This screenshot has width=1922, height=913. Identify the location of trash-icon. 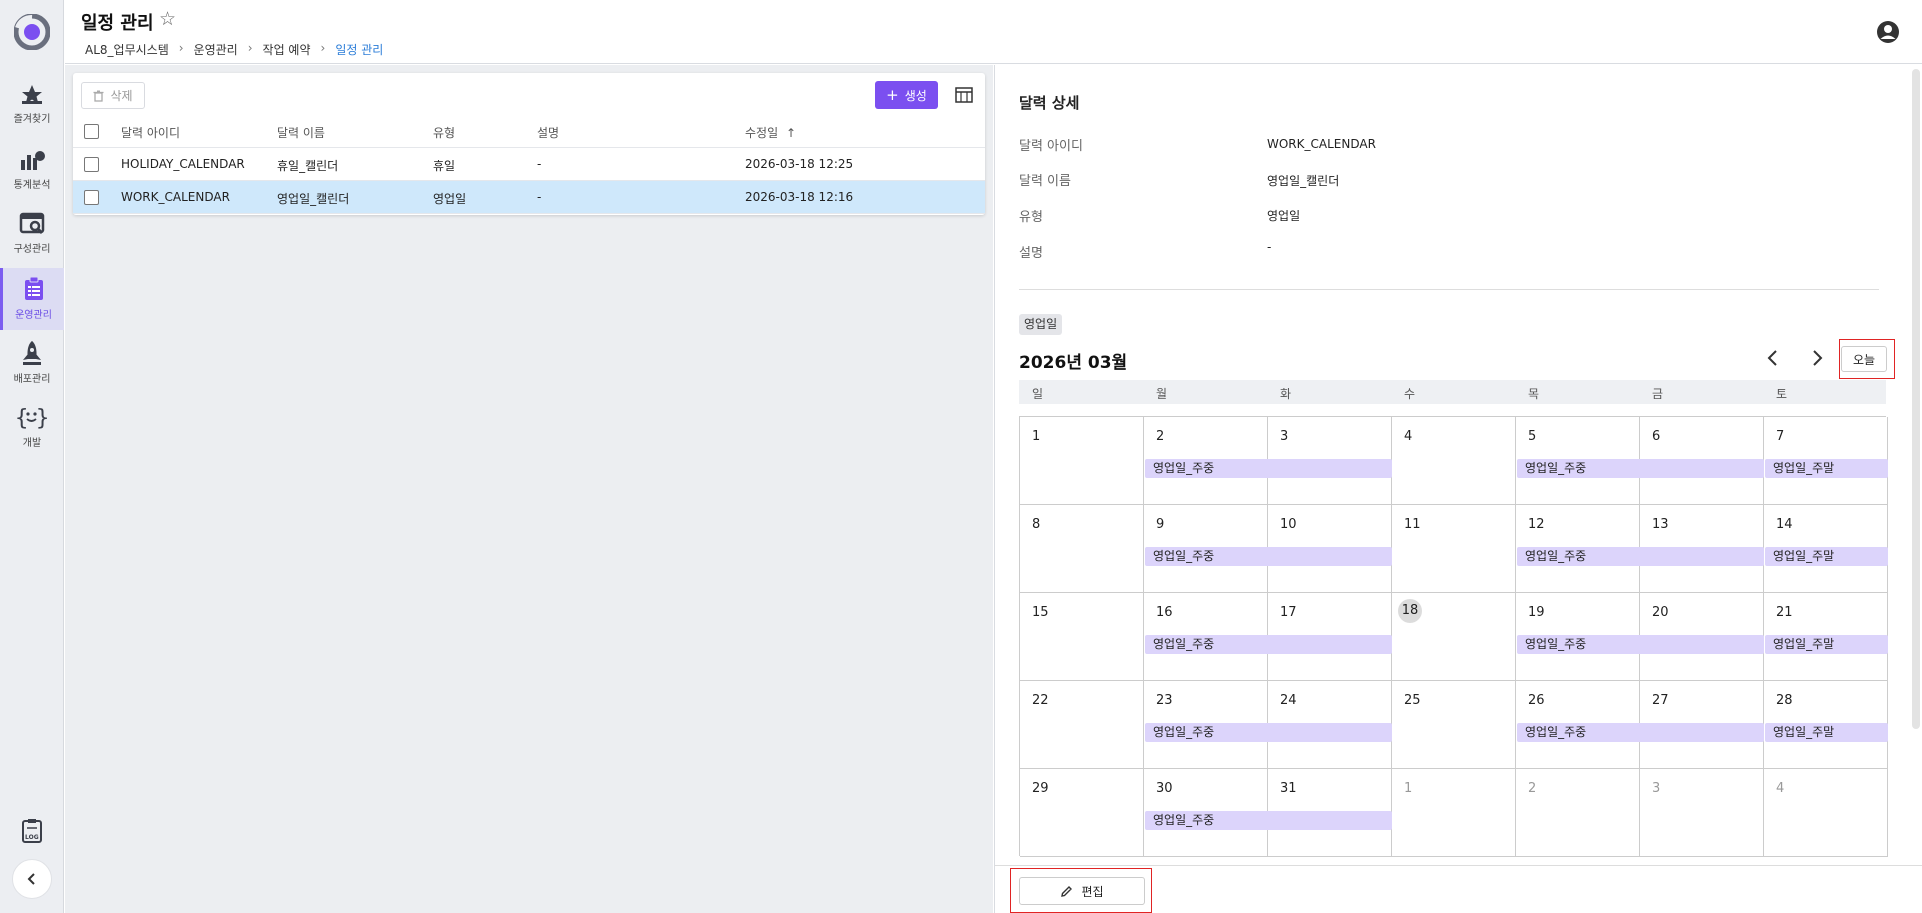
(98, 96).